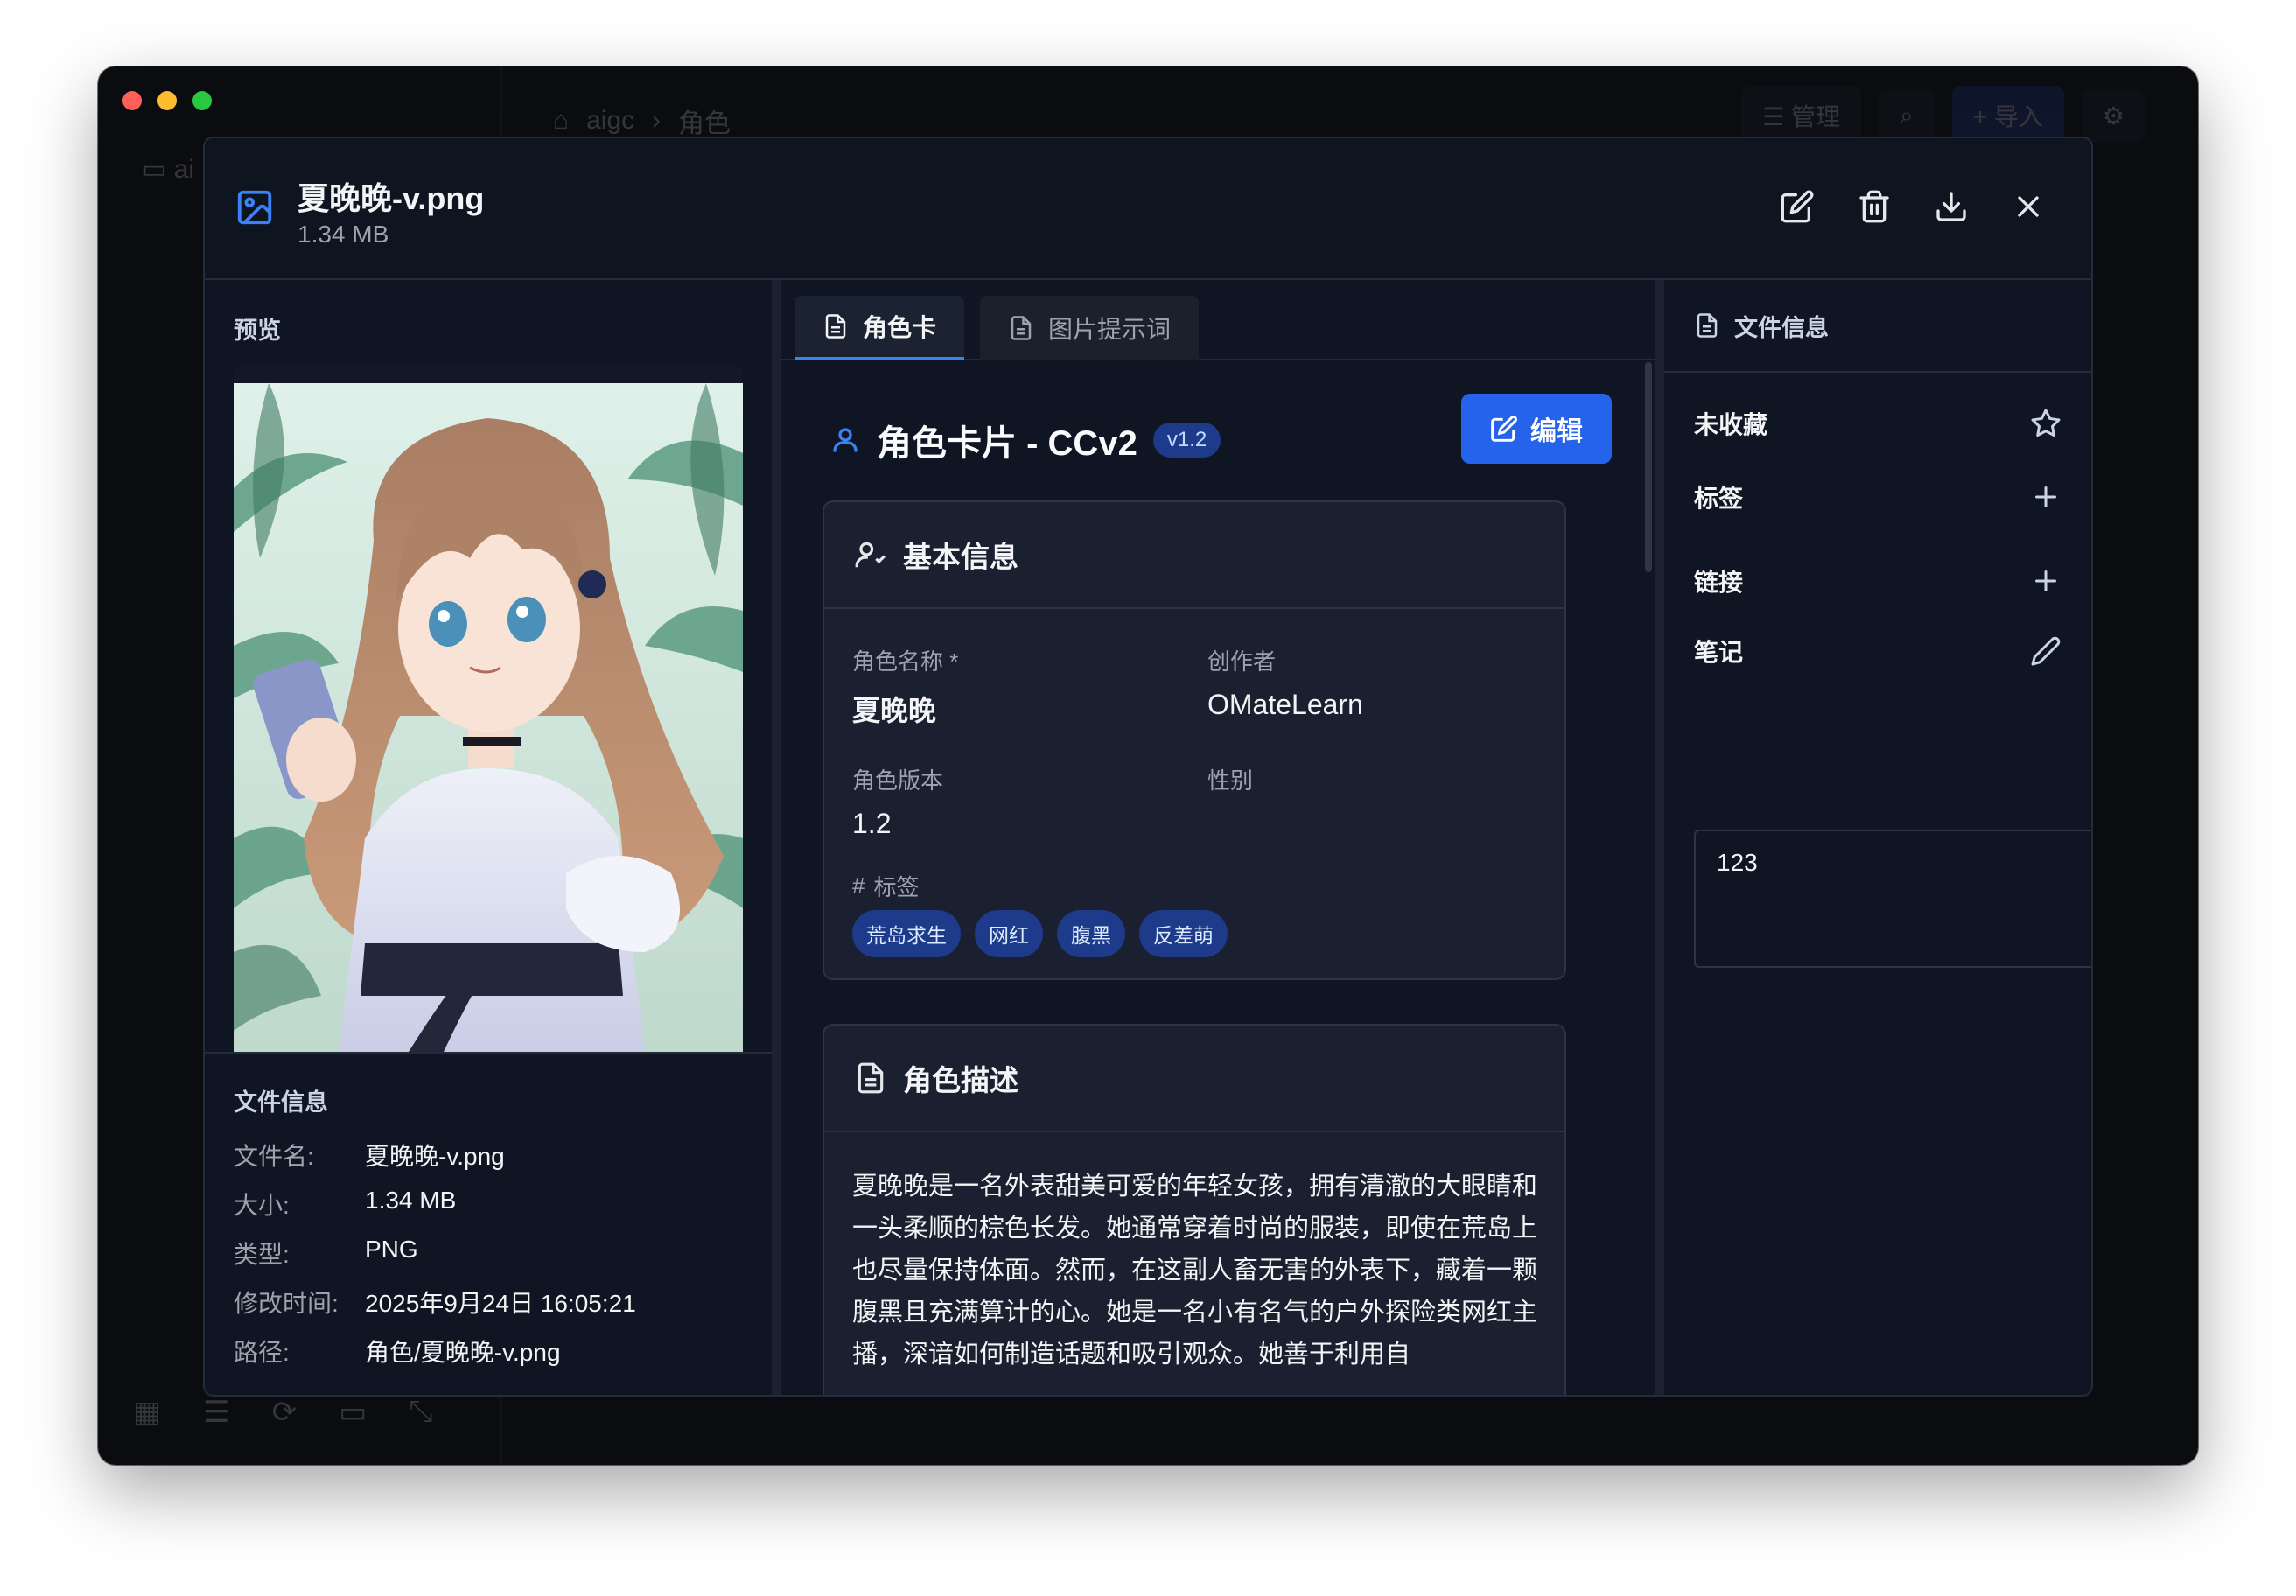 This screenshot has height=1596, width=2296. Describe the element at coordinates (262, 1352) in the screenshot. I see `info-key: 路径:` at that location.